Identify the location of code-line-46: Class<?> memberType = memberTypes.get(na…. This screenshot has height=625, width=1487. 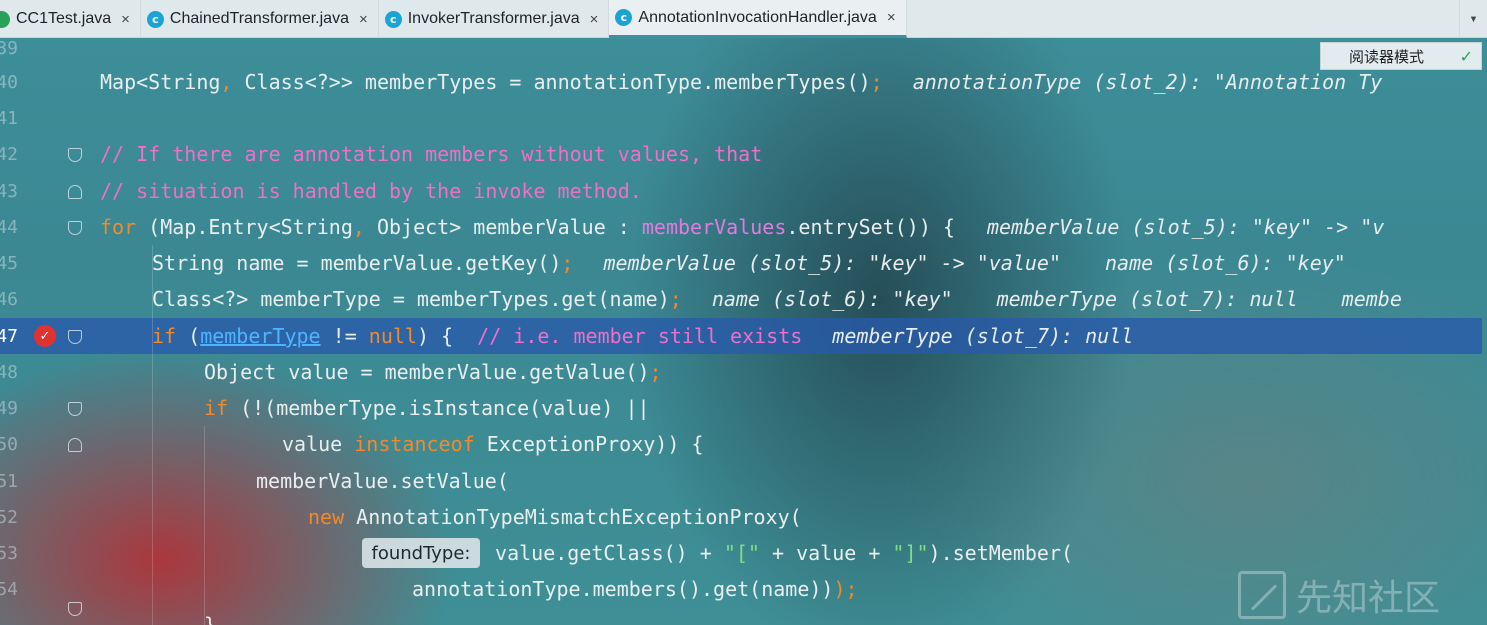
(793, 299).